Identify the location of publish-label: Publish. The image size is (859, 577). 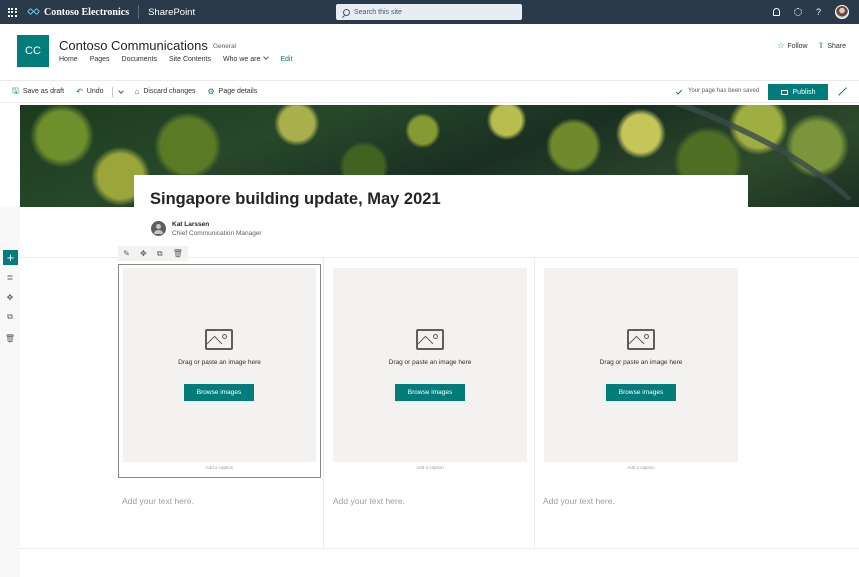
(804, 92).